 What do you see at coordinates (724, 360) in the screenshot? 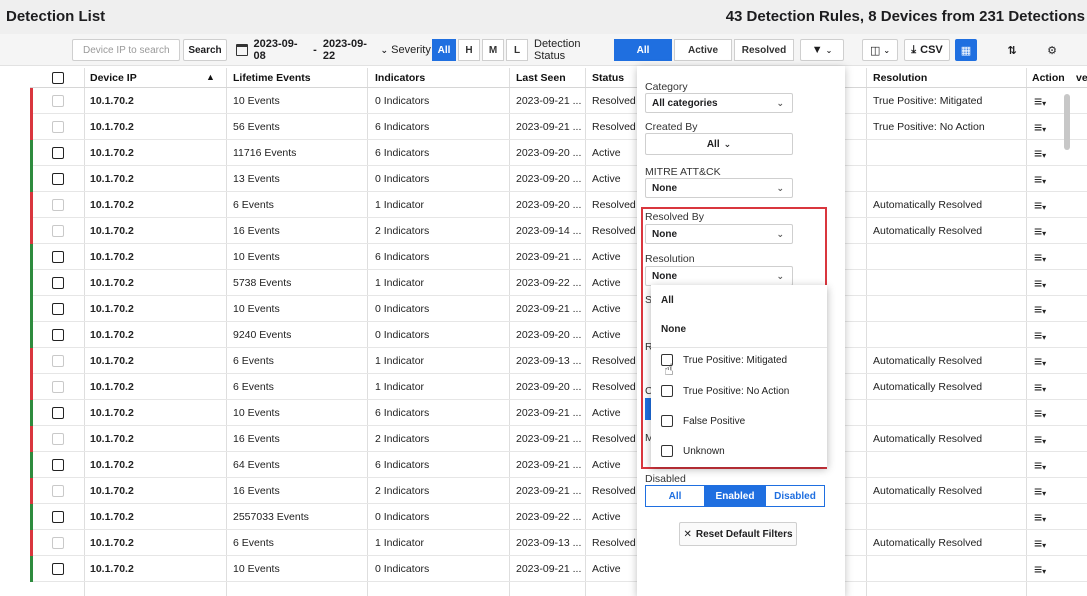
I see `resolution-option-tp-mitigated: True Positive: Mitigated` at bounding box center [724, 360].